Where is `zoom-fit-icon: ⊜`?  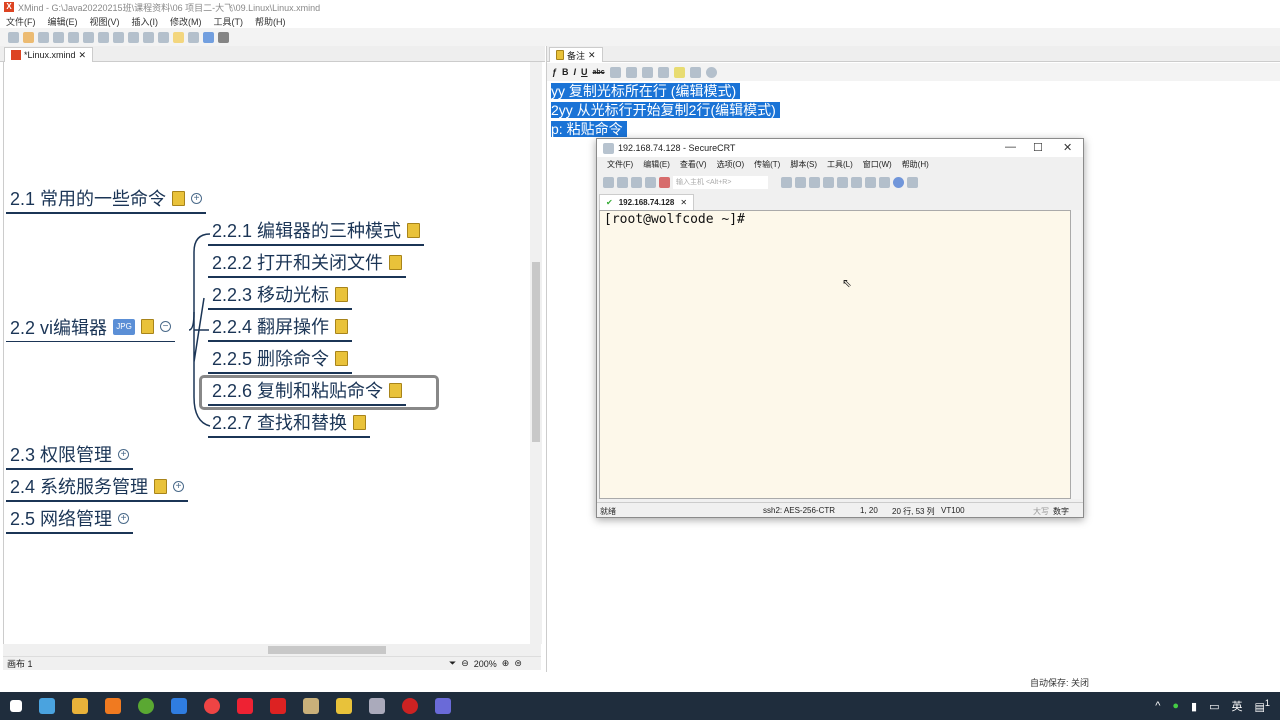 zoom-fit-icon: ⊜ is located at coordinates (518, 663).